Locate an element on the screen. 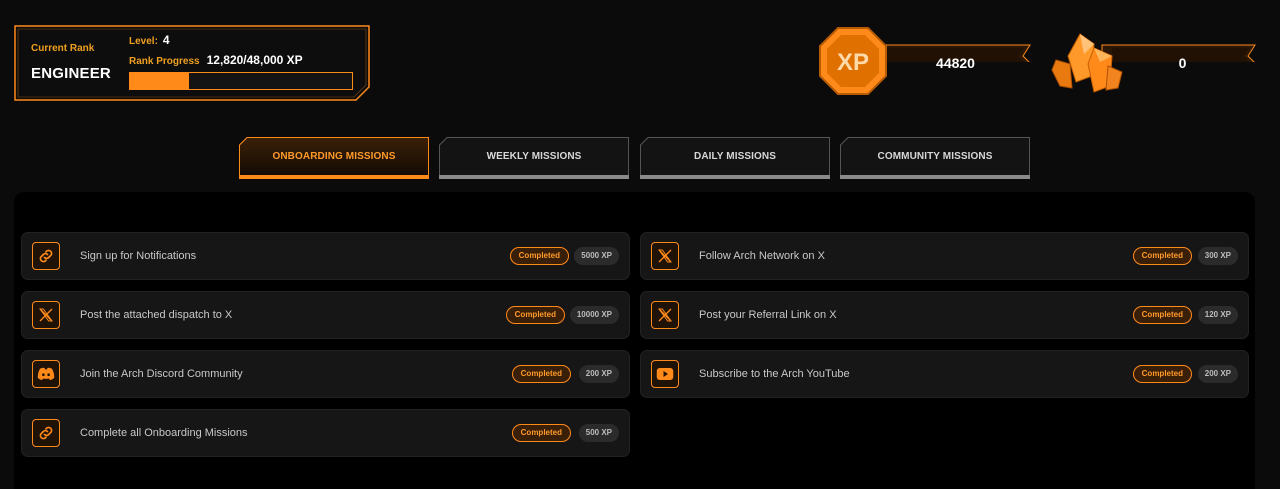 The image size is (1280, 489). progress-row: Rank Progress 12,820/48,000 XP is located at coordinates (216, 60).